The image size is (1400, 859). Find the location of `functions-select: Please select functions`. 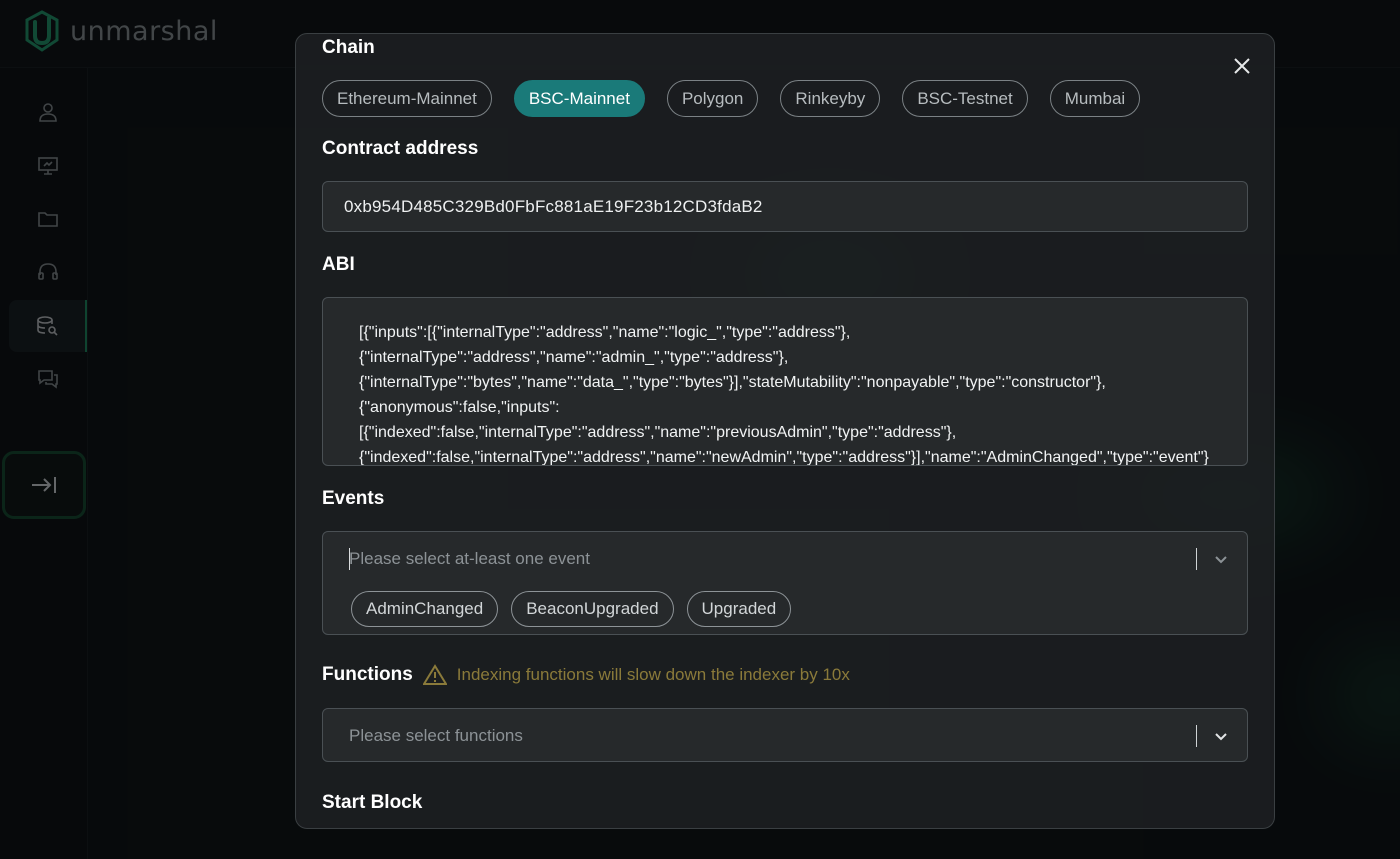

functions-select: Please select functions is located at coordinates (785, 735).